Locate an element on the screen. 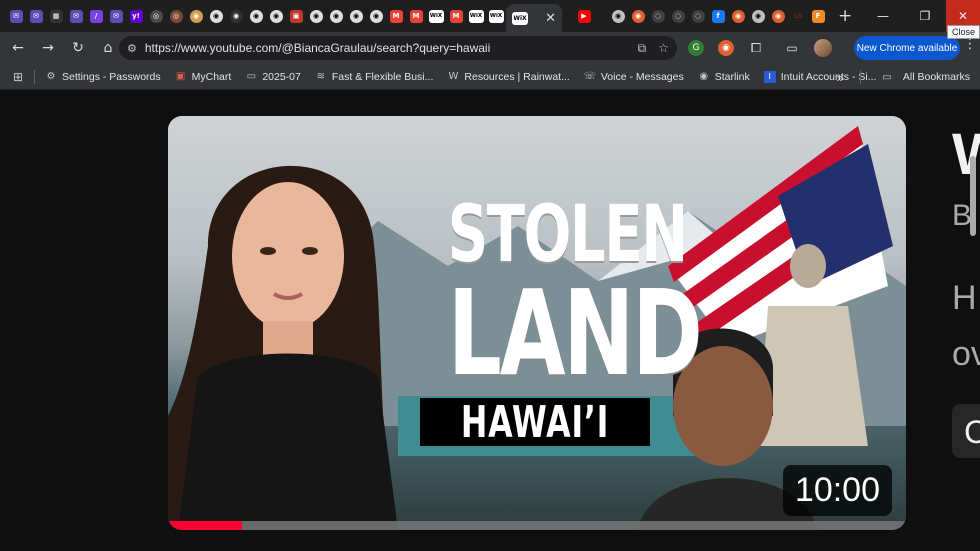 The width and height of the screenshot is (980, 551). scrollbar is located at coordinates (973, 196).